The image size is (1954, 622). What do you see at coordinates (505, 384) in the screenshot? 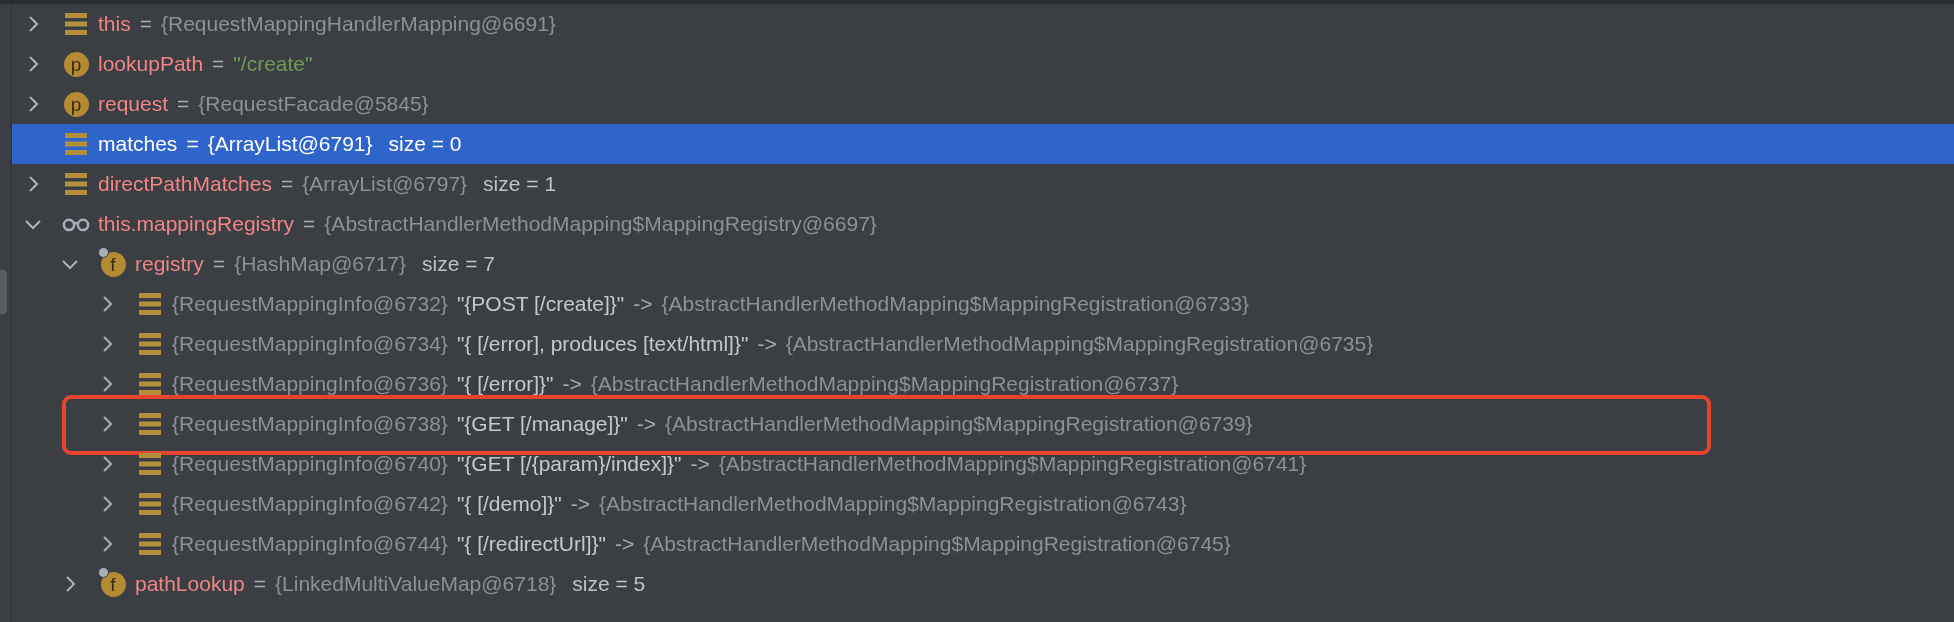
I see `entry-label: "{ [/error]}"` at bounding box center [505, 384].